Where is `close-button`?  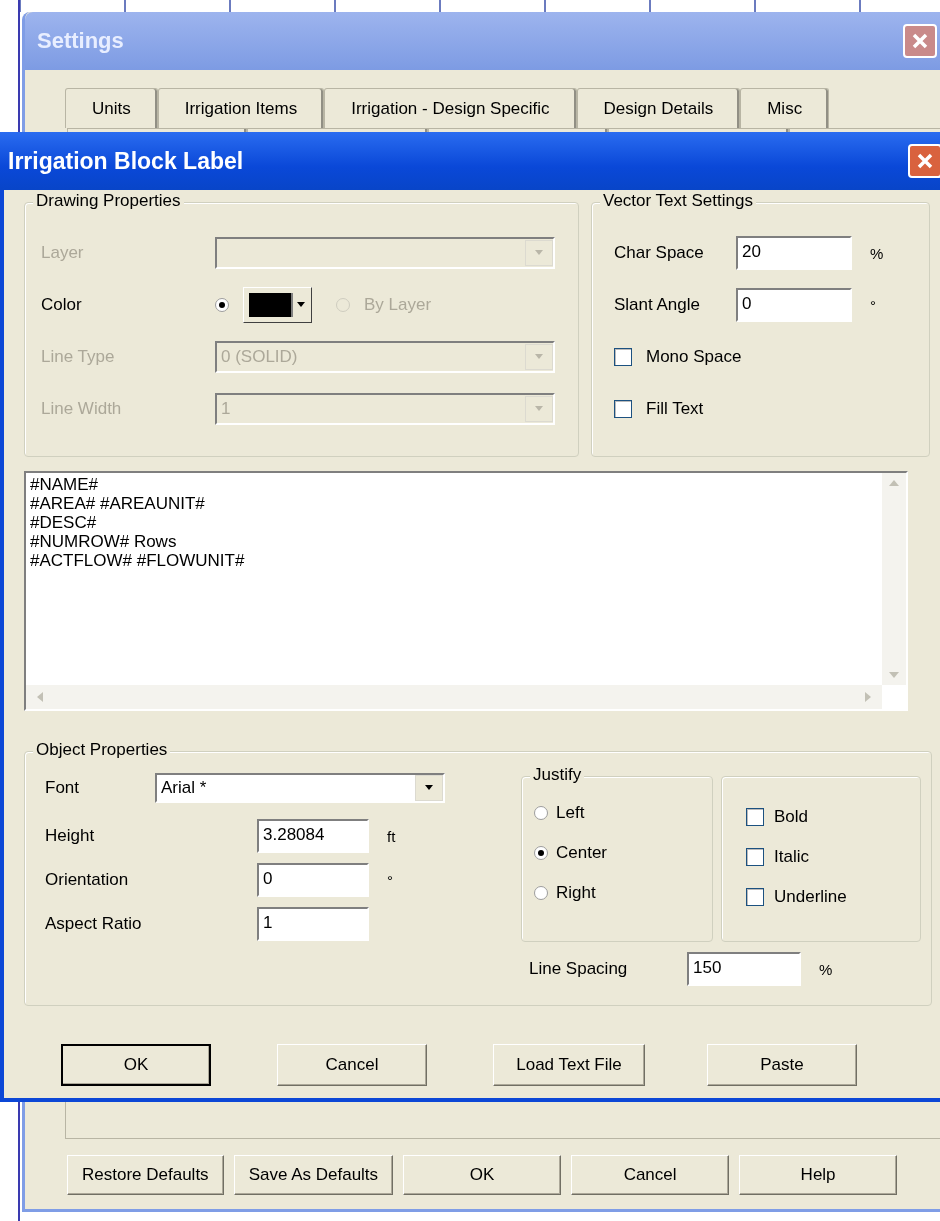 close-button is located at coordinates (924, 161).